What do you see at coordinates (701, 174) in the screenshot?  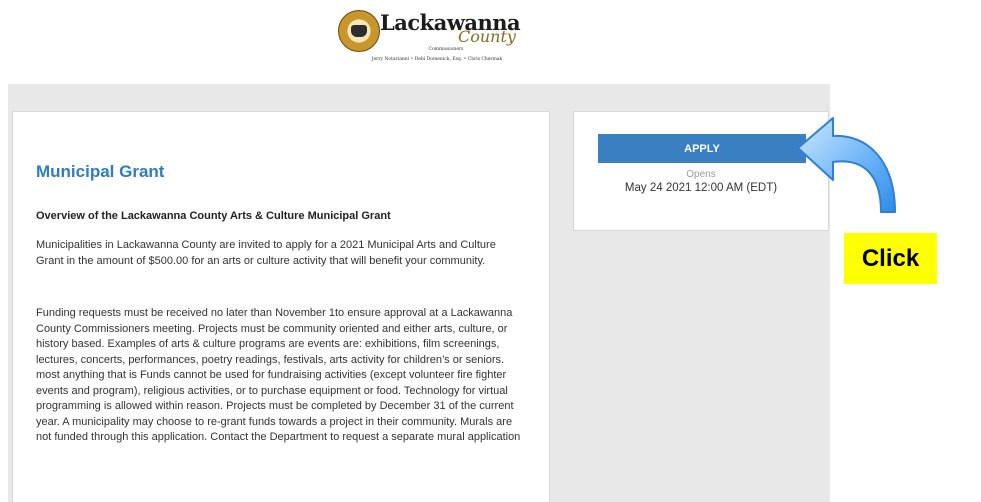 I see `opens-label: Opens` at bounding box center [701, 174].